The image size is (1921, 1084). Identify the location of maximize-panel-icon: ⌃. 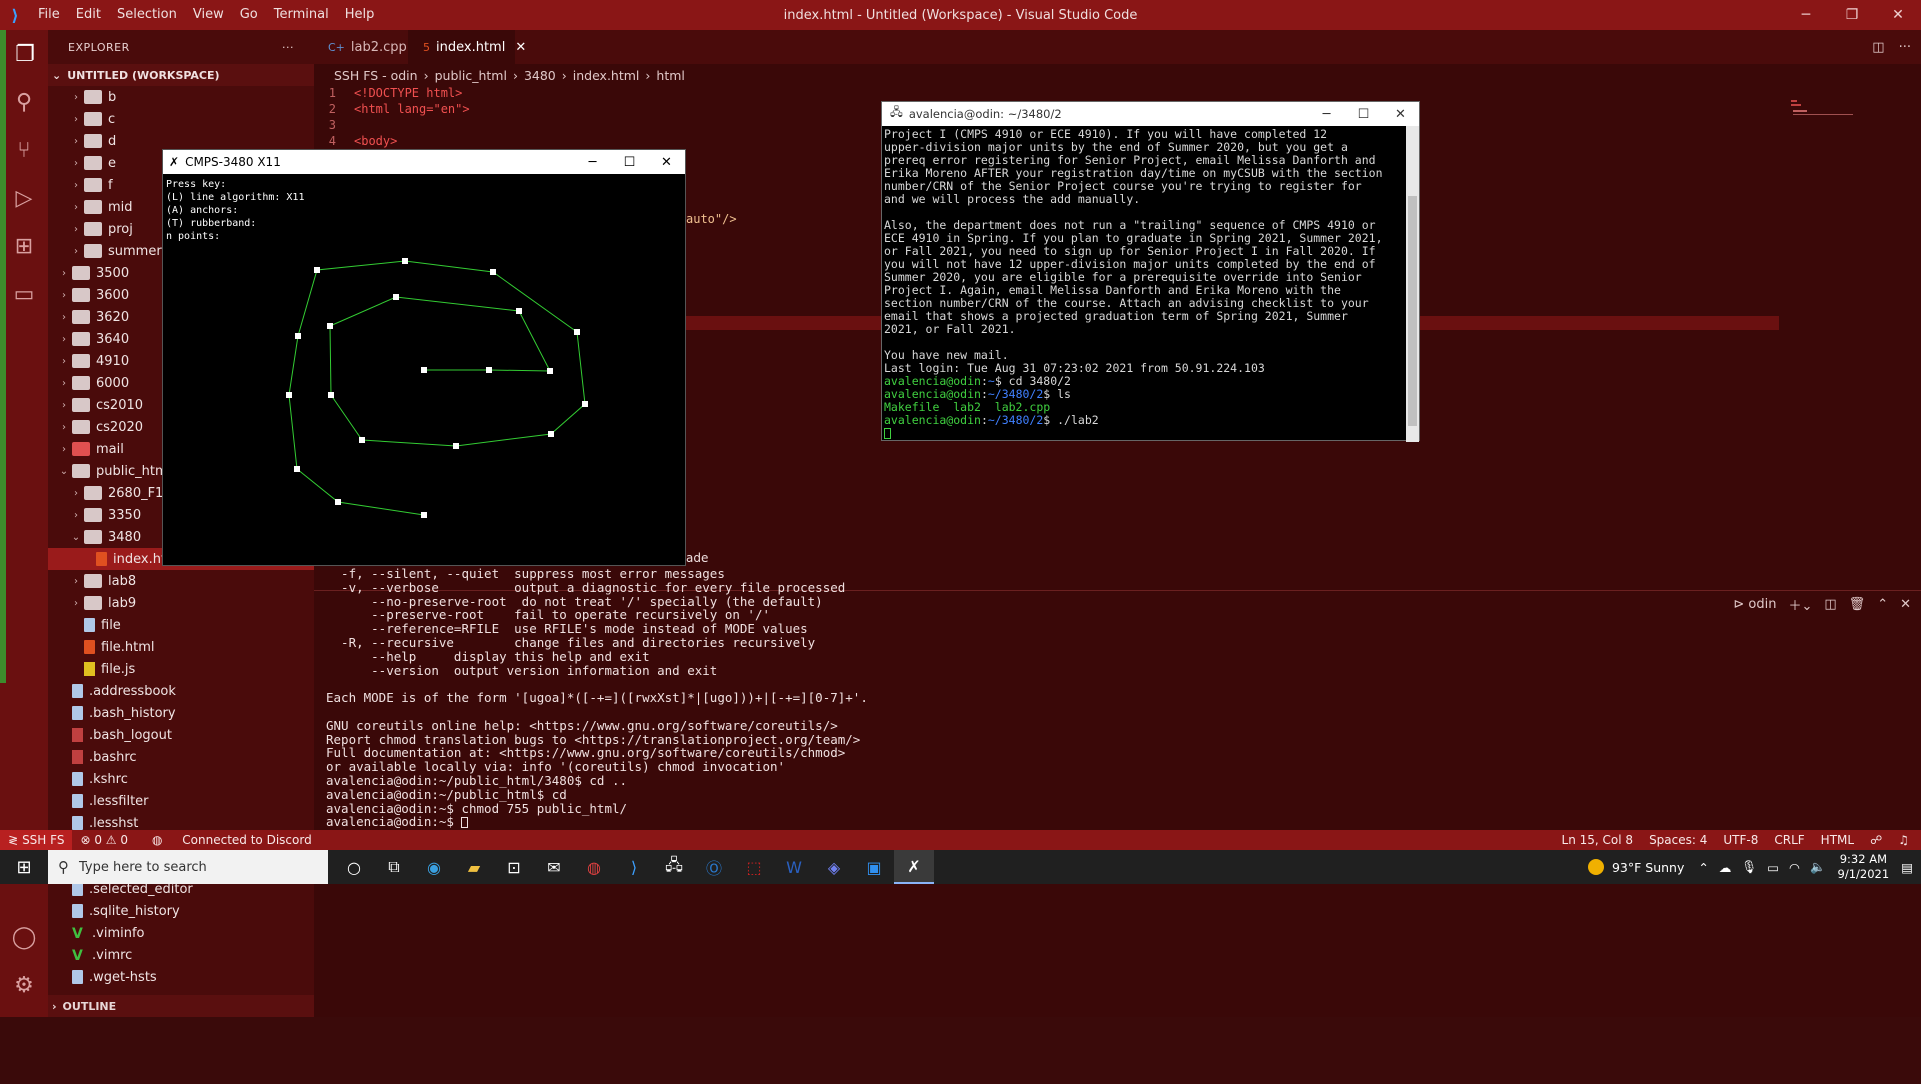
(1882, 604).